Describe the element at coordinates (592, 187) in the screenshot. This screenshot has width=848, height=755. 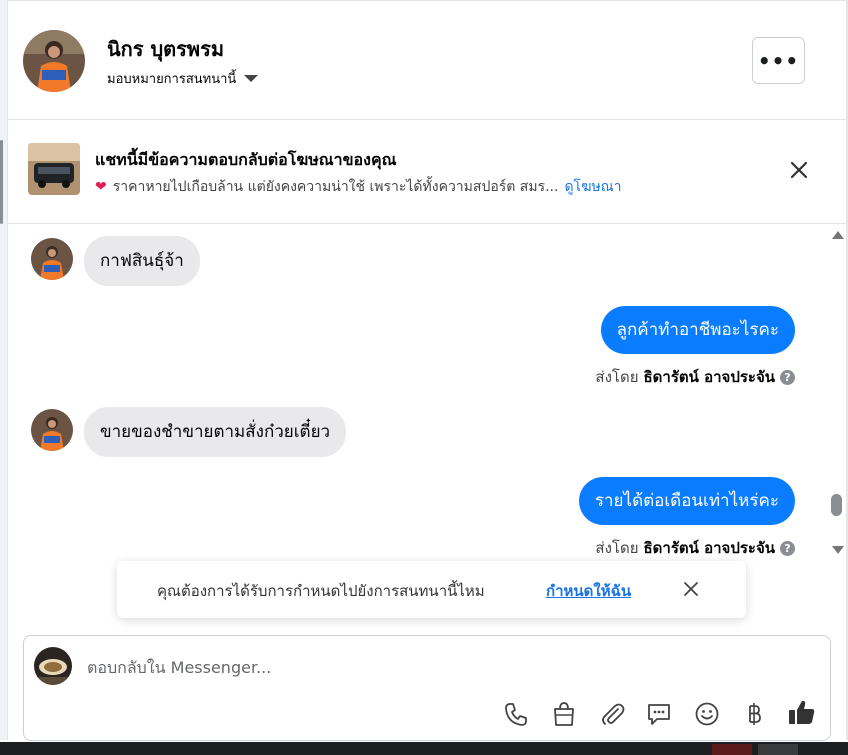
I see `view-ad-link: ดูโฆษณา` at that location.